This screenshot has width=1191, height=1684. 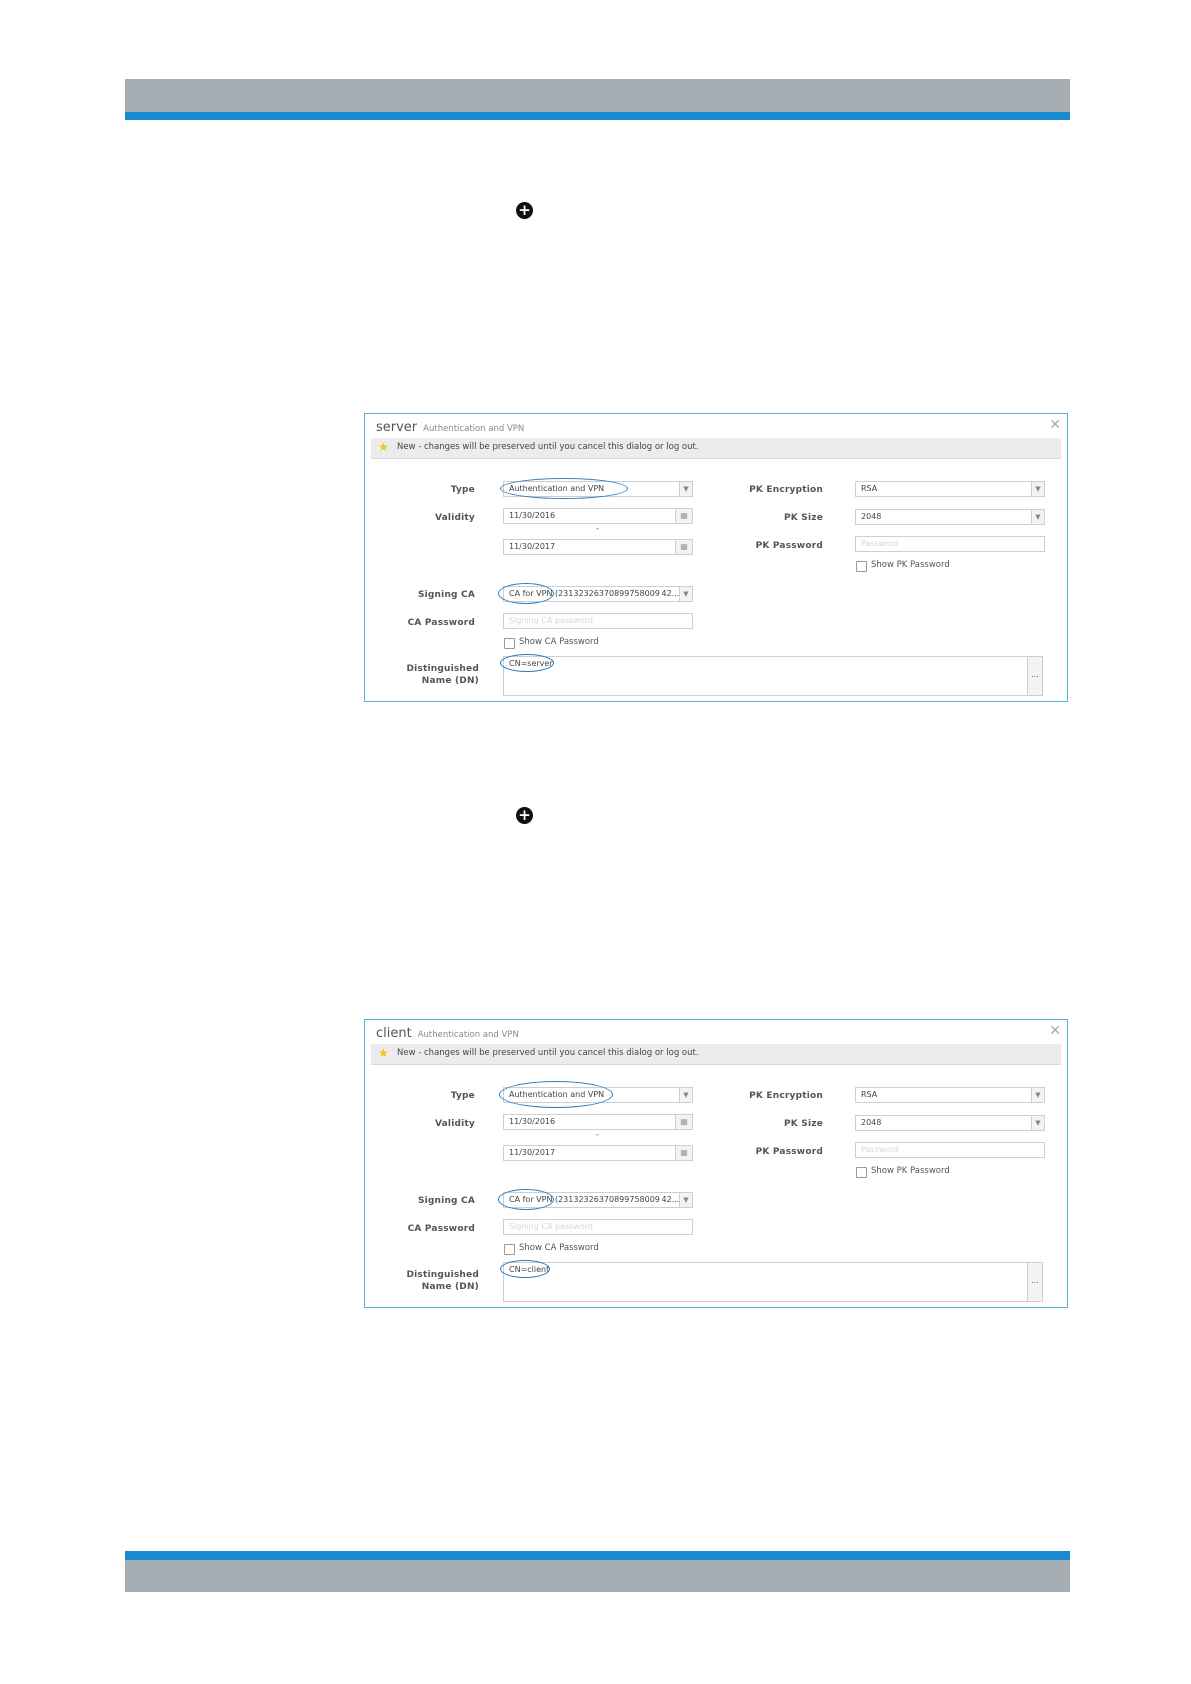 I want to click on dn-value: CN=server, so click(x=531, y=663).